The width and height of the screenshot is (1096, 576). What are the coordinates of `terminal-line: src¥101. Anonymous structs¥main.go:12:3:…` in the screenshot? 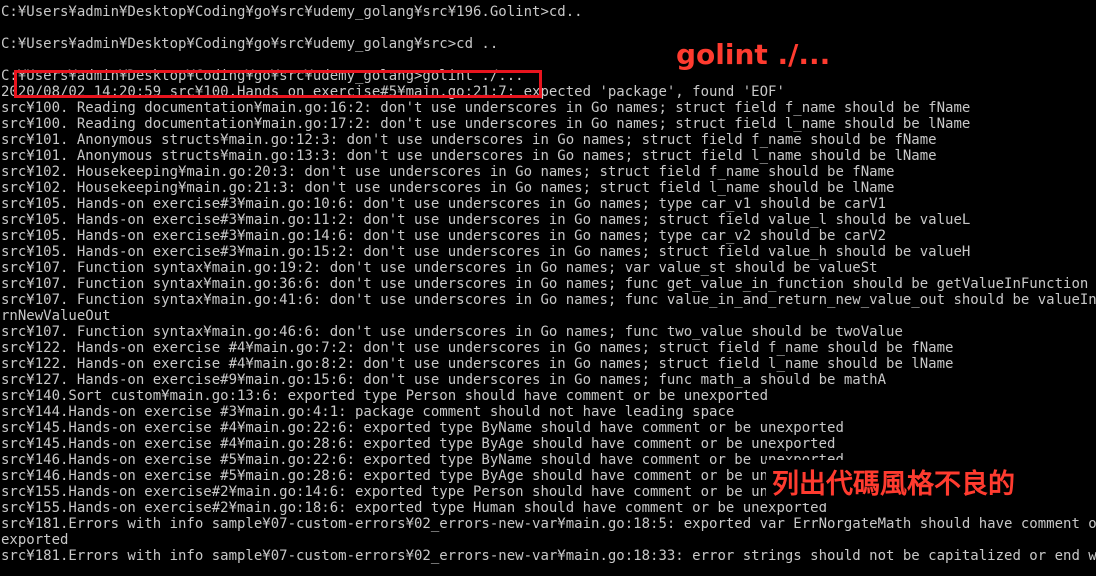 It's located at (469, 140).